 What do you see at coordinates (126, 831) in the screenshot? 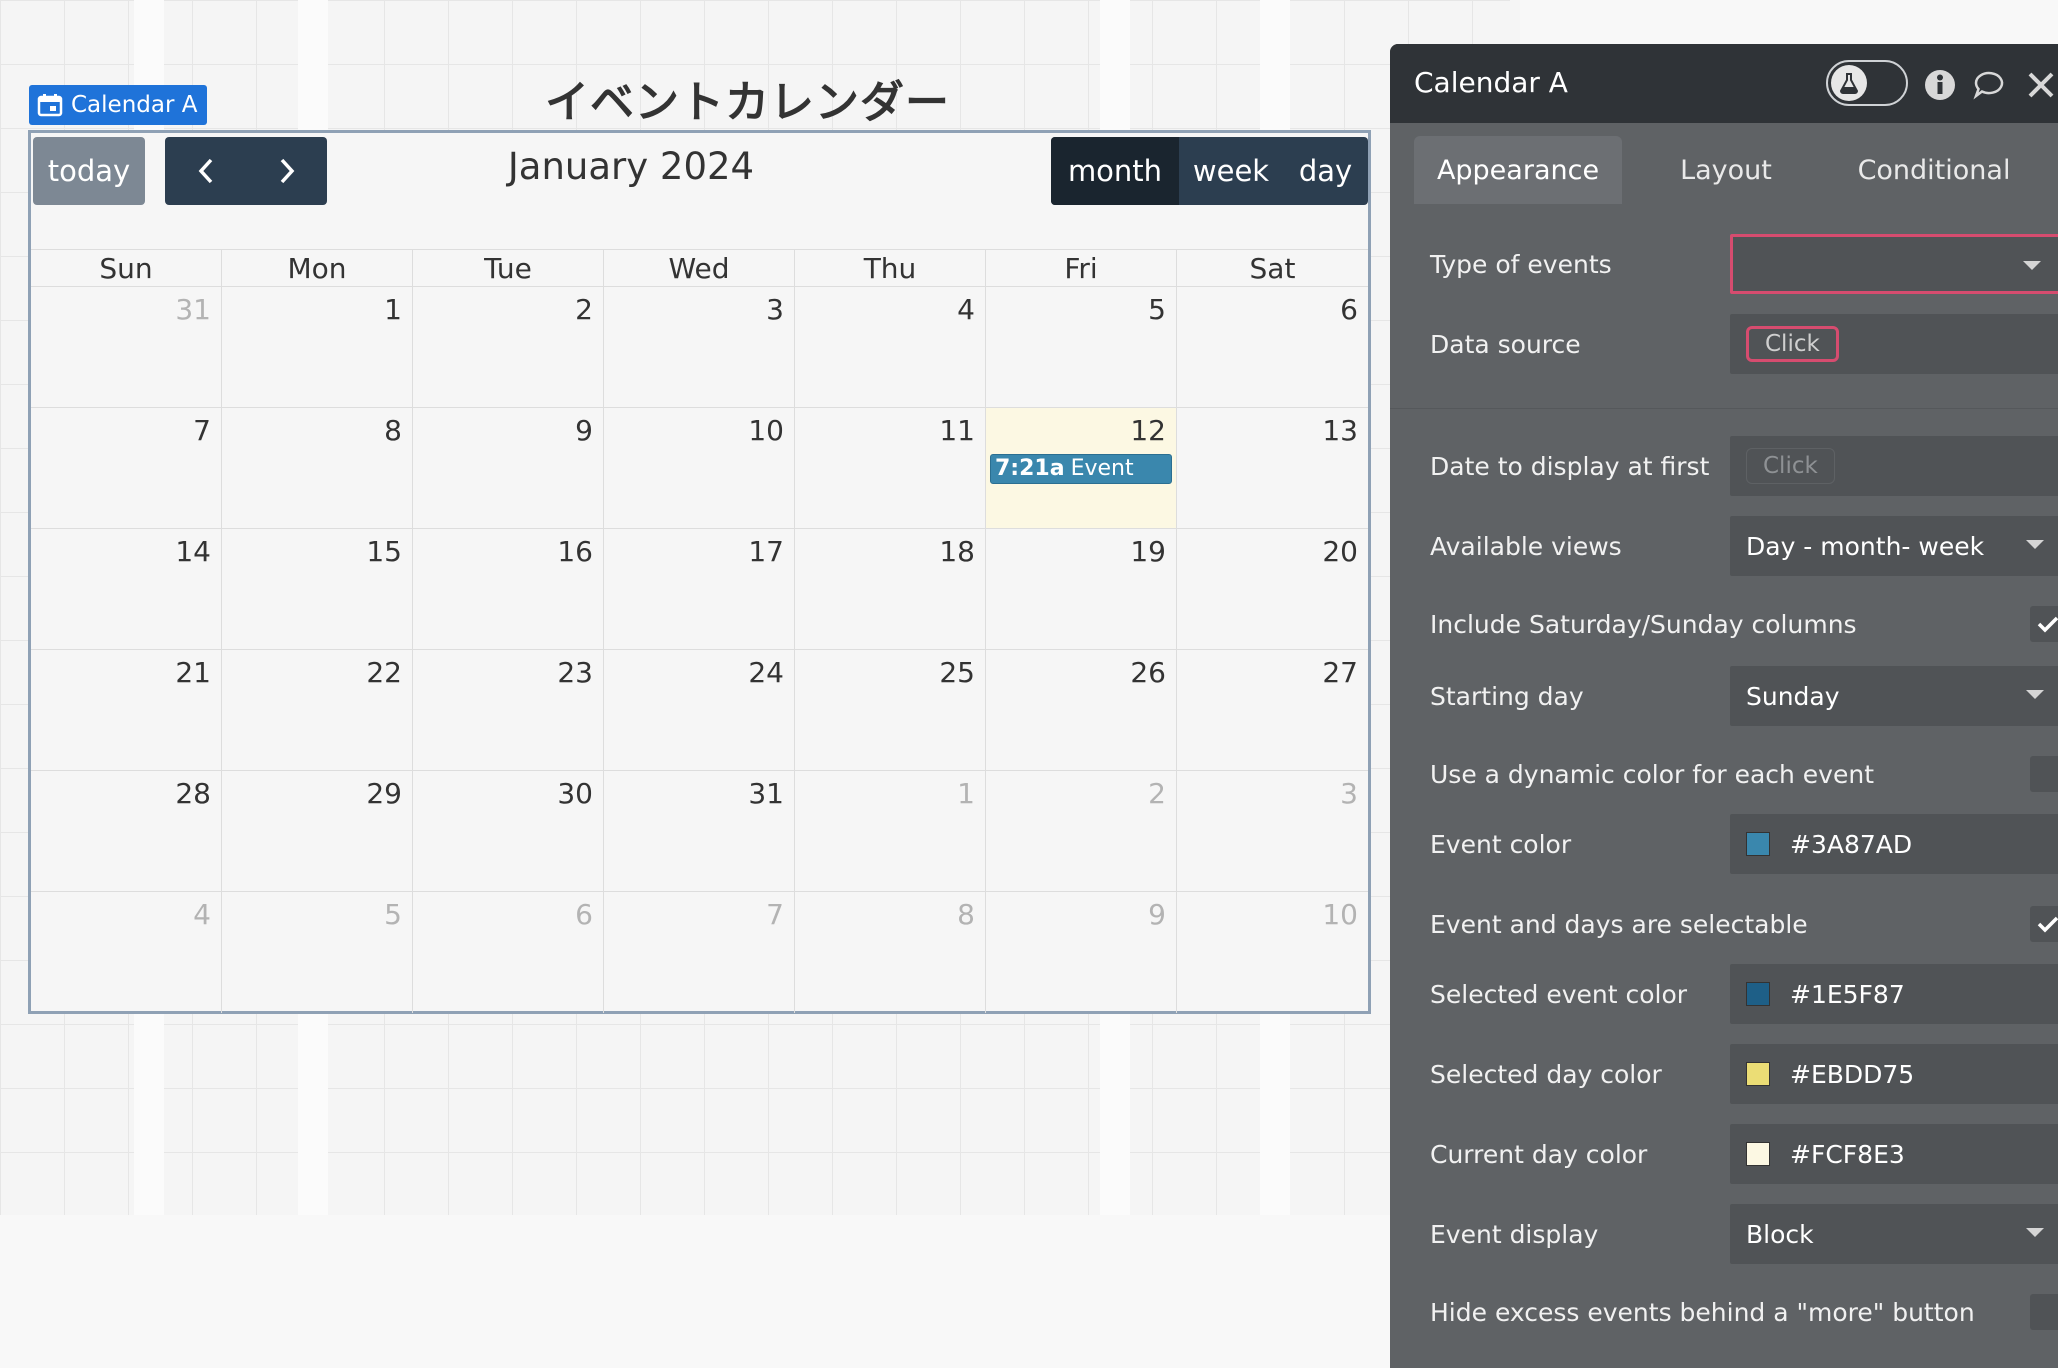
I see `day-cell: 28` at bounding box center [126, 831].